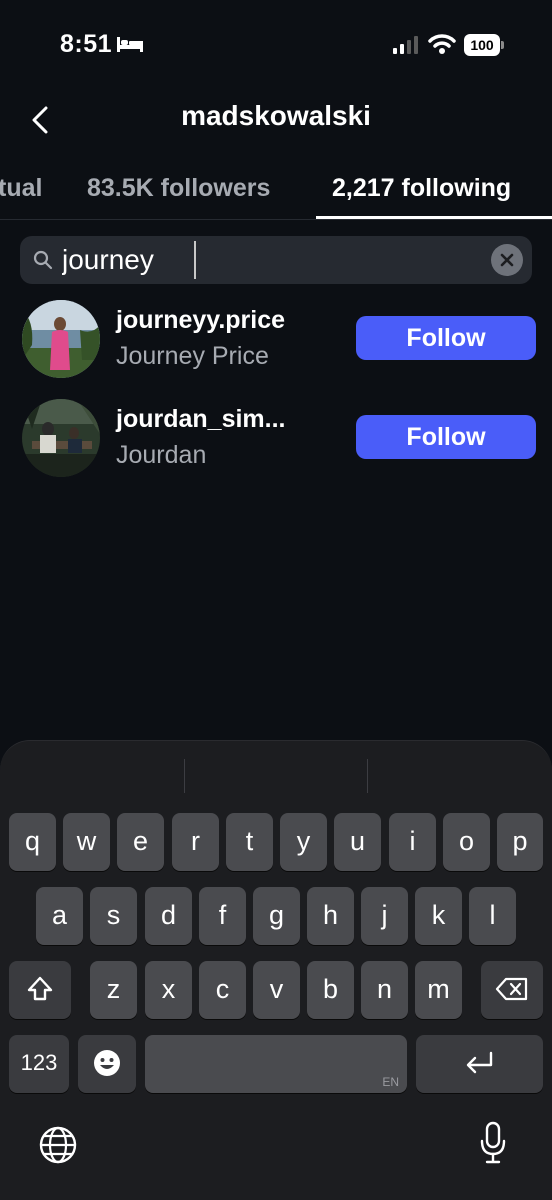 The image size is (552, 1200). Describe the element at coordinates (276, 990) in the screenshot. I see `key-v: v` at that location.